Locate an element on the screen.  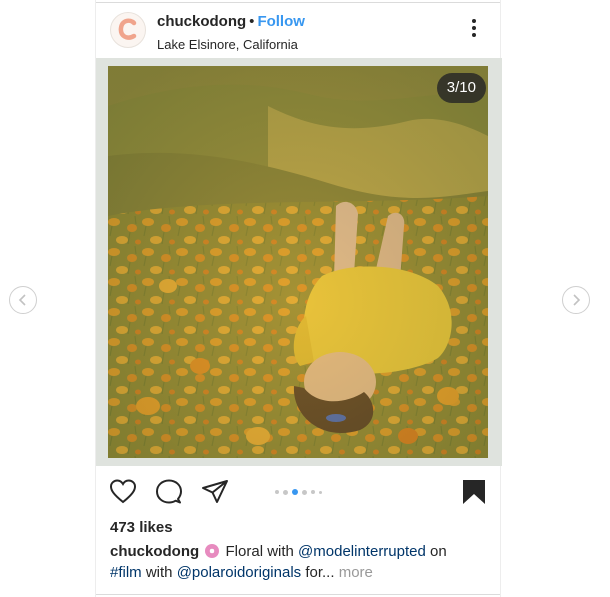
caption-text: with is located at coordinates (159, 572).